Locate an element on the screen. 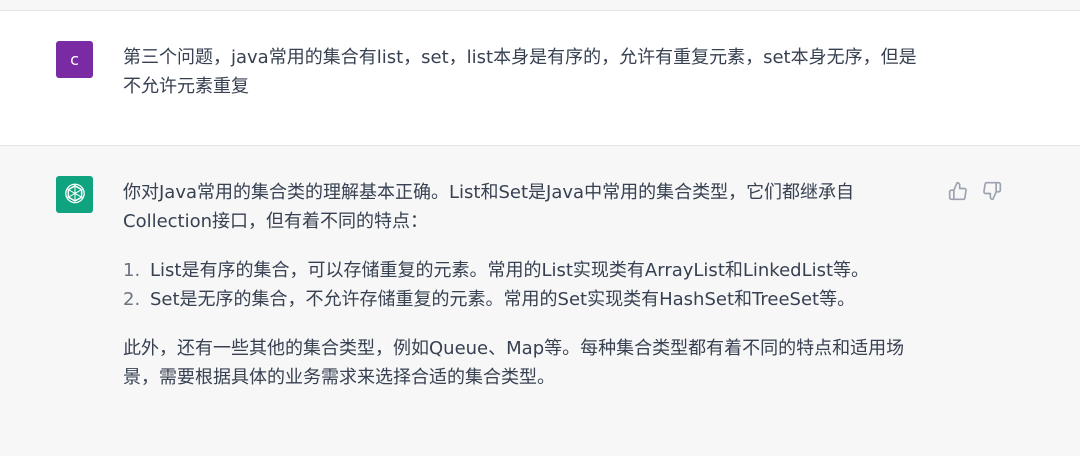 The image size is (1080, 456). thumbs-down-icon is located at coordinates (992, 191).